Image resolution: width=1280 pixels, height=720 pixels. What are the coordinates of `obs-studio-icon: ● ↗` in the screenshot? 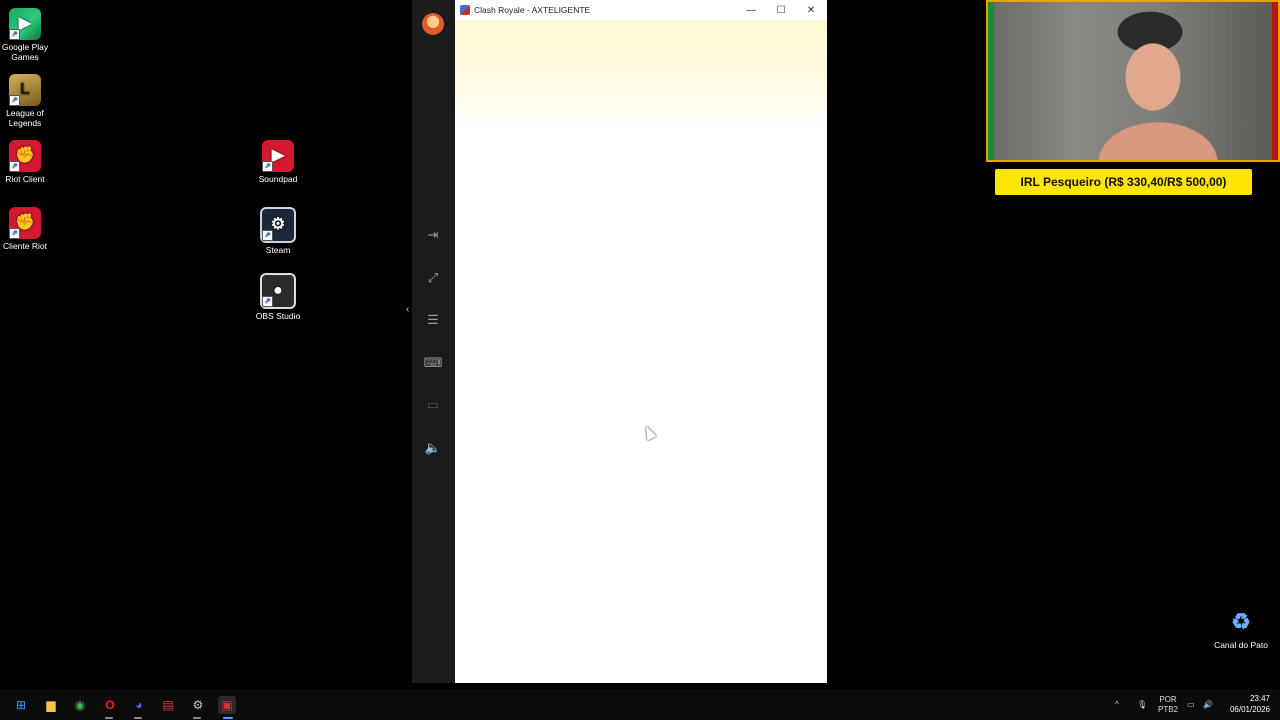 It's located at (278, 291).